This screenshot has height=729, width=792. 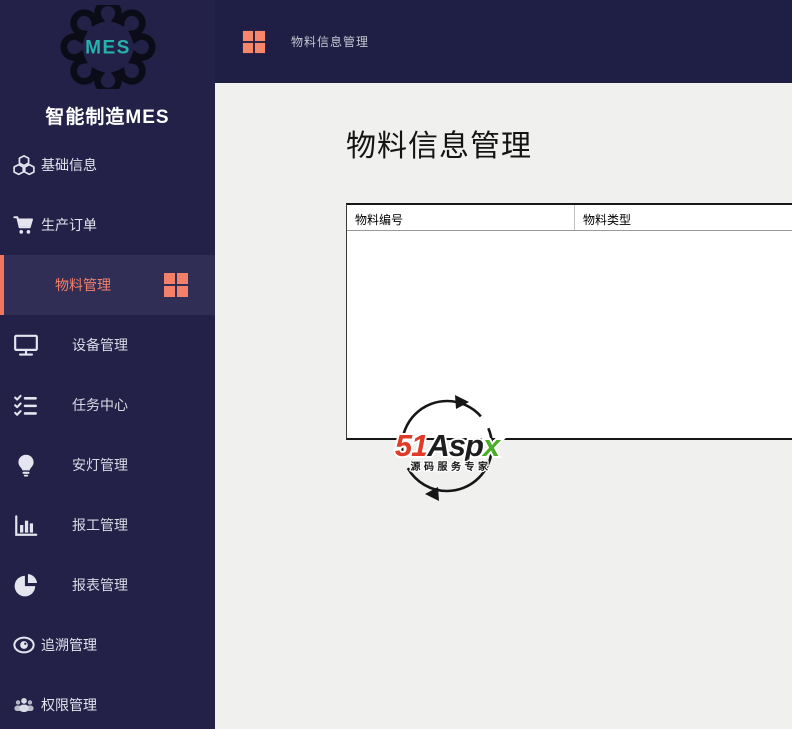 I want to click on brand-x: x, so click(x=491, y=445).